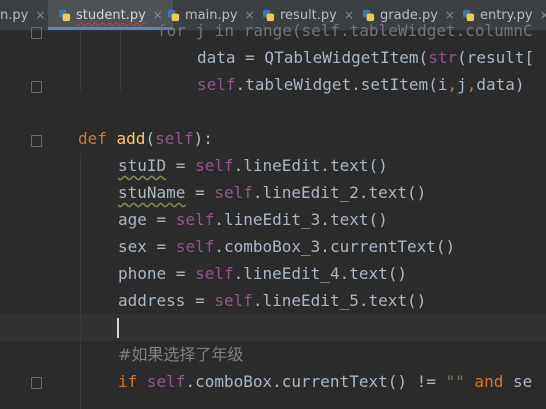  Describe the element at coordinates (14, 15) in the screenshot. I see `tab-label: n.py` at that location.